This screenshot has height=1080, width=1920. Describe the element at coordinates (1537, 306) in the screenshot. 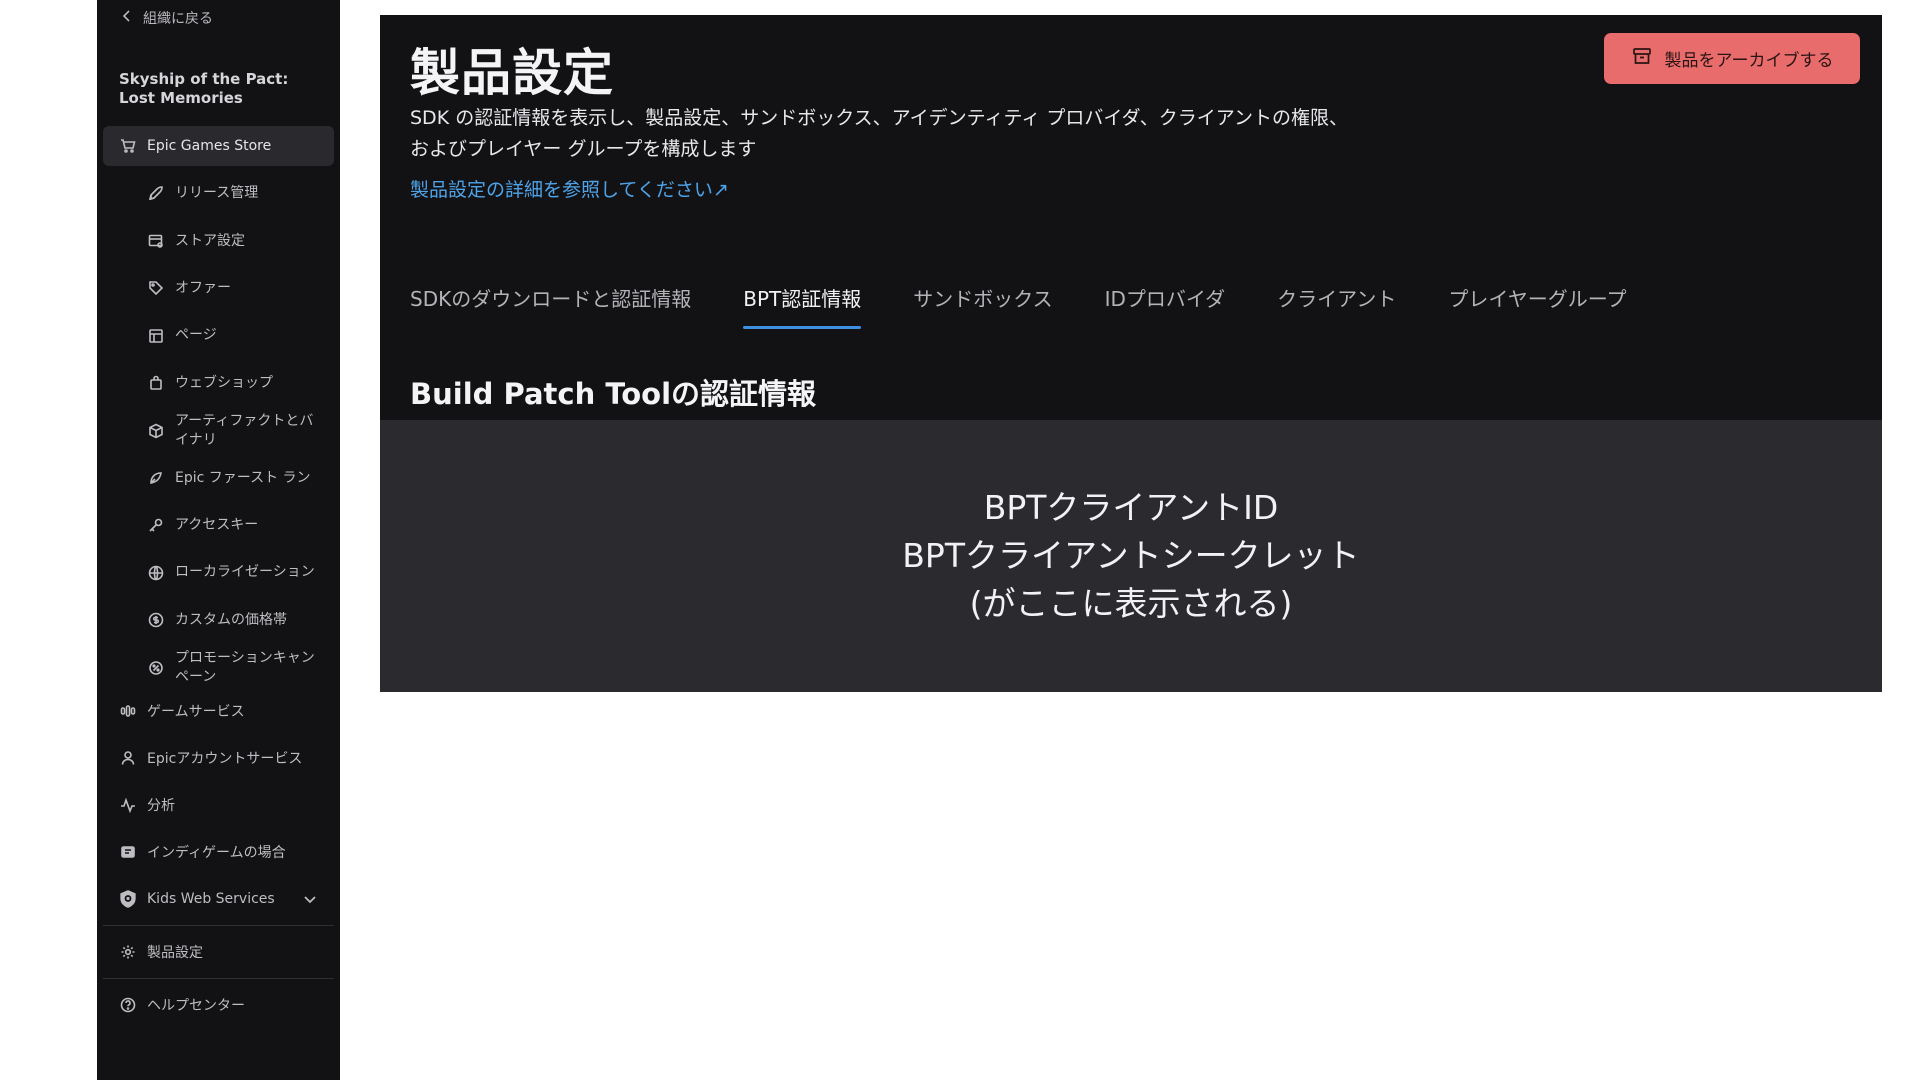

I see `tab-player-groups: プレイヤーグループ` at that location.